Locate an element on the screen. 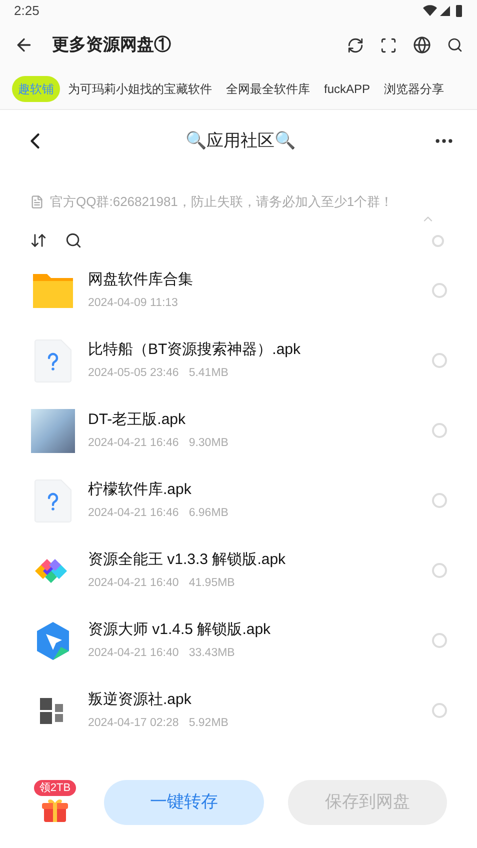  file-row: 资源全能王 v1.3.3 解锁版.apk 2024-04-21 16:40 41.95MB is located at coordinates (238, 571).